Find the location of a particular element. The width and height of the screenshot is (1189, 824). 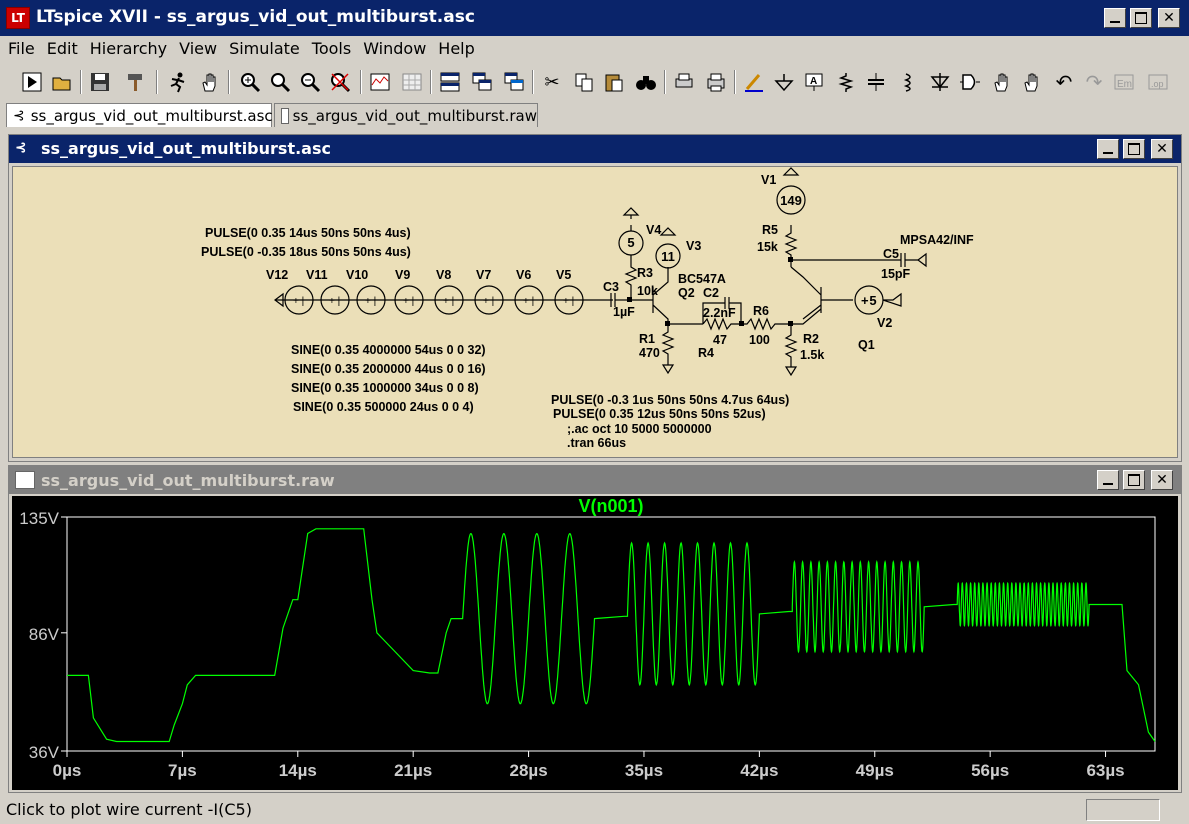

print-icon is located at coordinates (716, 82).